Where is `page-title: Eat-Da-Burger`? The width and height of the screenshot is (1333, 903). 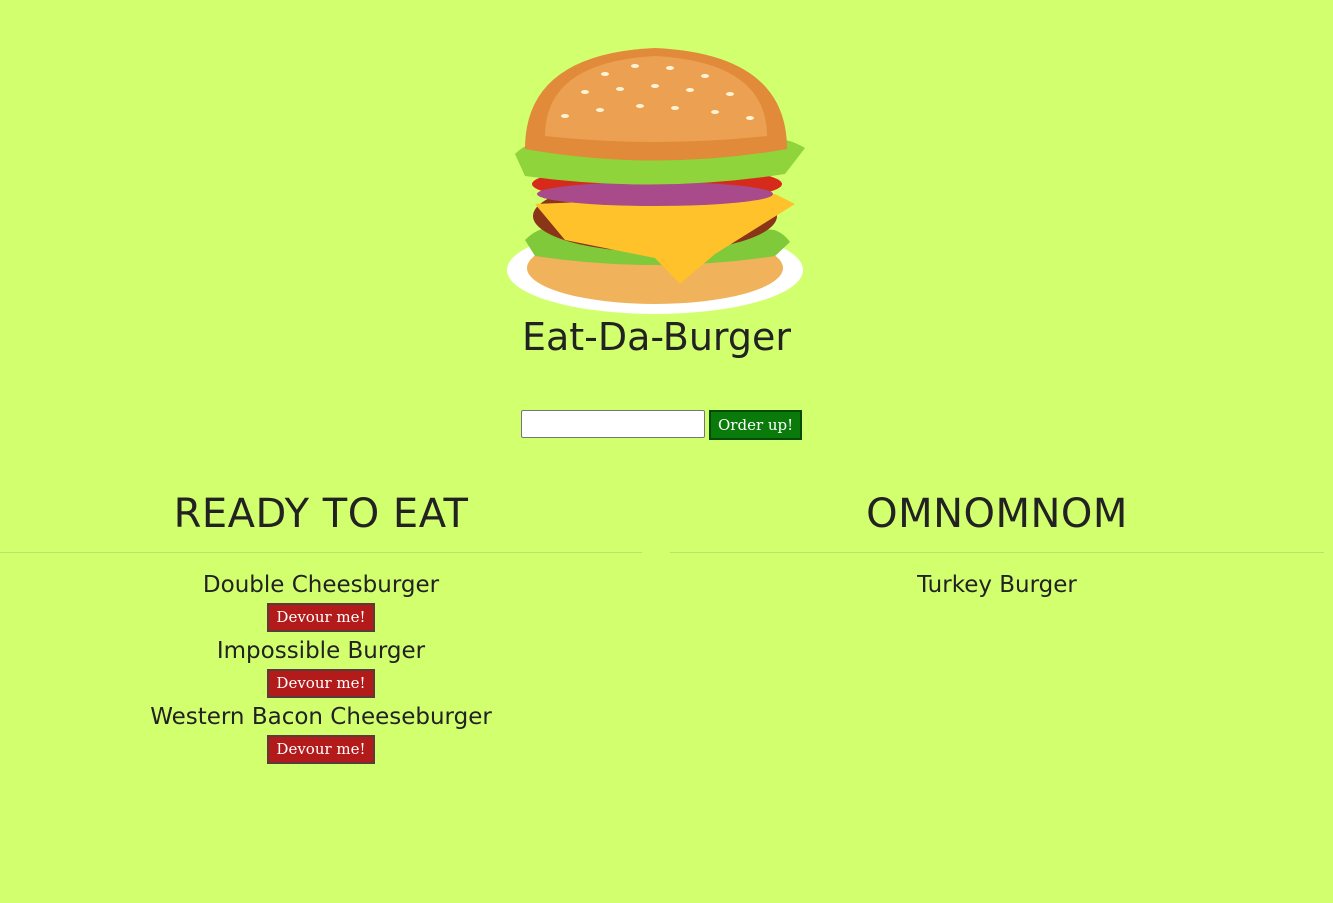 page-title: Eat-Da-Burger is located at coordinates (656, 337).